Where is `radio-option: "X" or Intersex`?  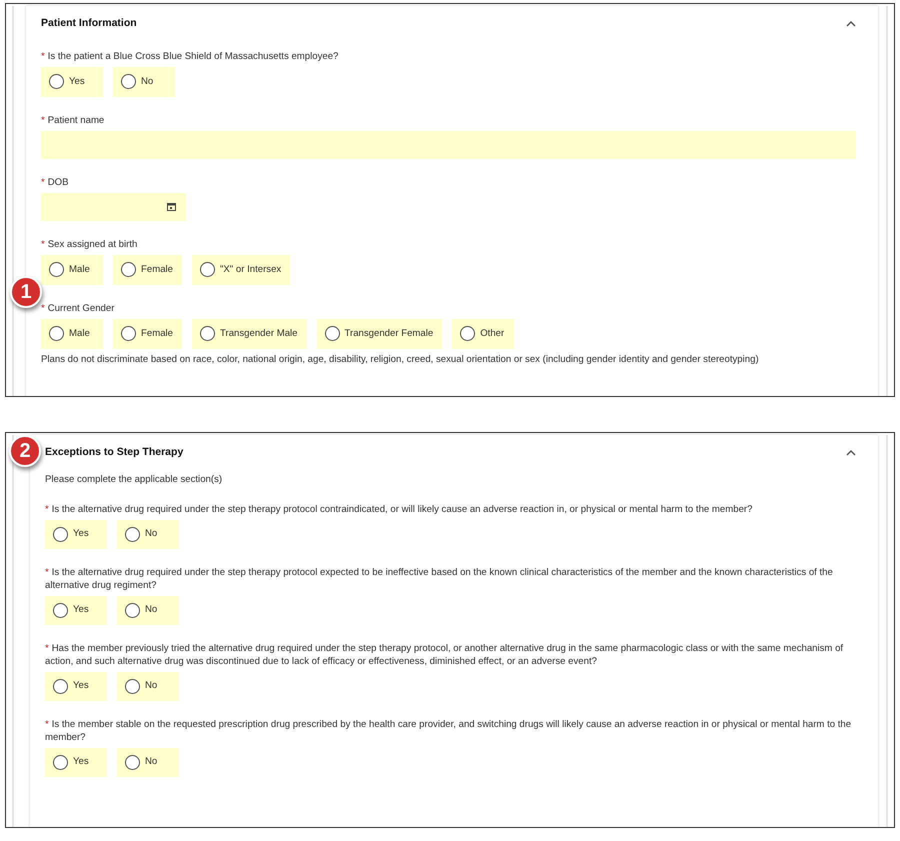 radio-option: "X" or Intersex is located at coordinates (241, 269).